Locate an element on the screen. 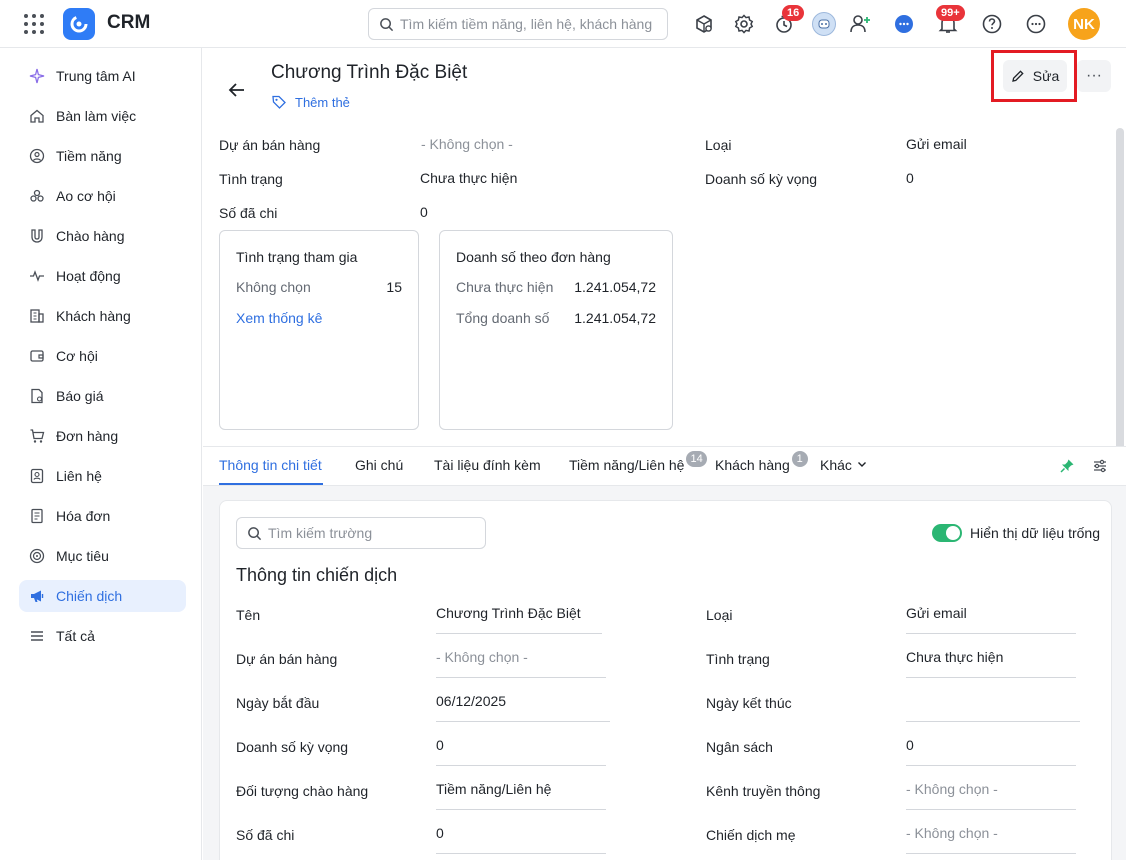  field-start-date-value: 06/12/2025 is located at coordinates (523, 708).